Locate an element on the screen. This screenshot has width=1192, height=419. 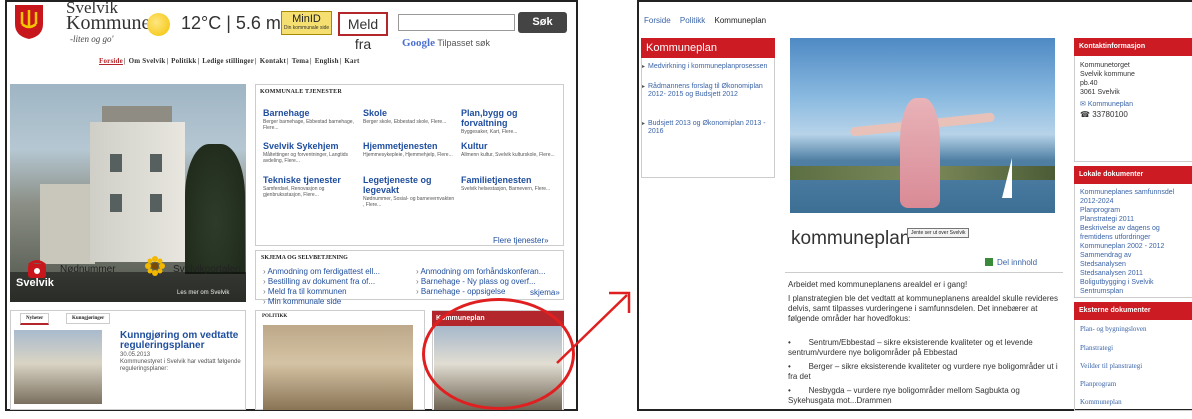
more-services-link: Flere tjenester» is located at coordinates (521, 240).